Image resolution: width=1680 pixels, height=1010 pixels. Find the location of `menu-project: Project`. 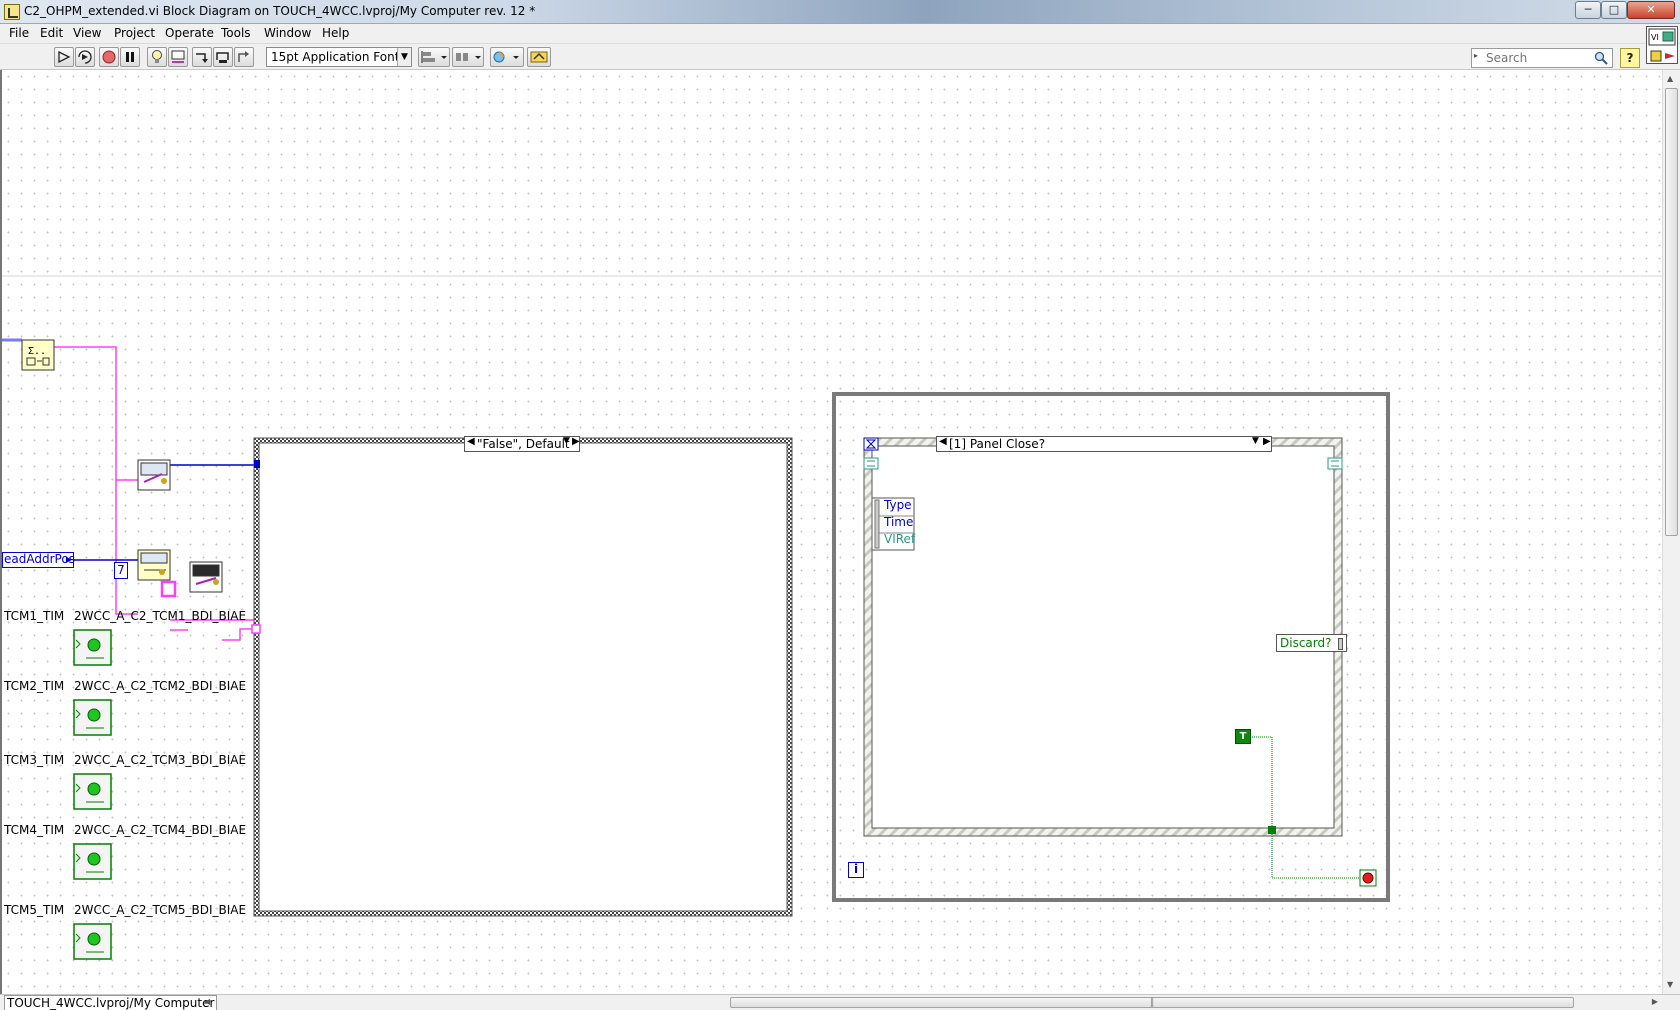

menu-project: Project is located at coordinates (134, 33).